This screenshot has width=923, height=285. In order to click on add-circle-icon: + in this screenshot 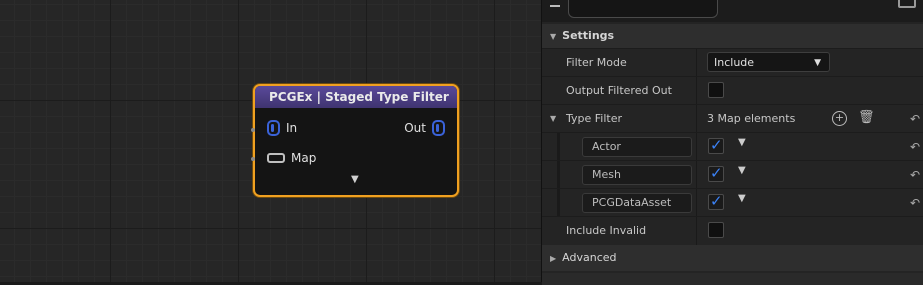, I will do `click(839, 118)`.